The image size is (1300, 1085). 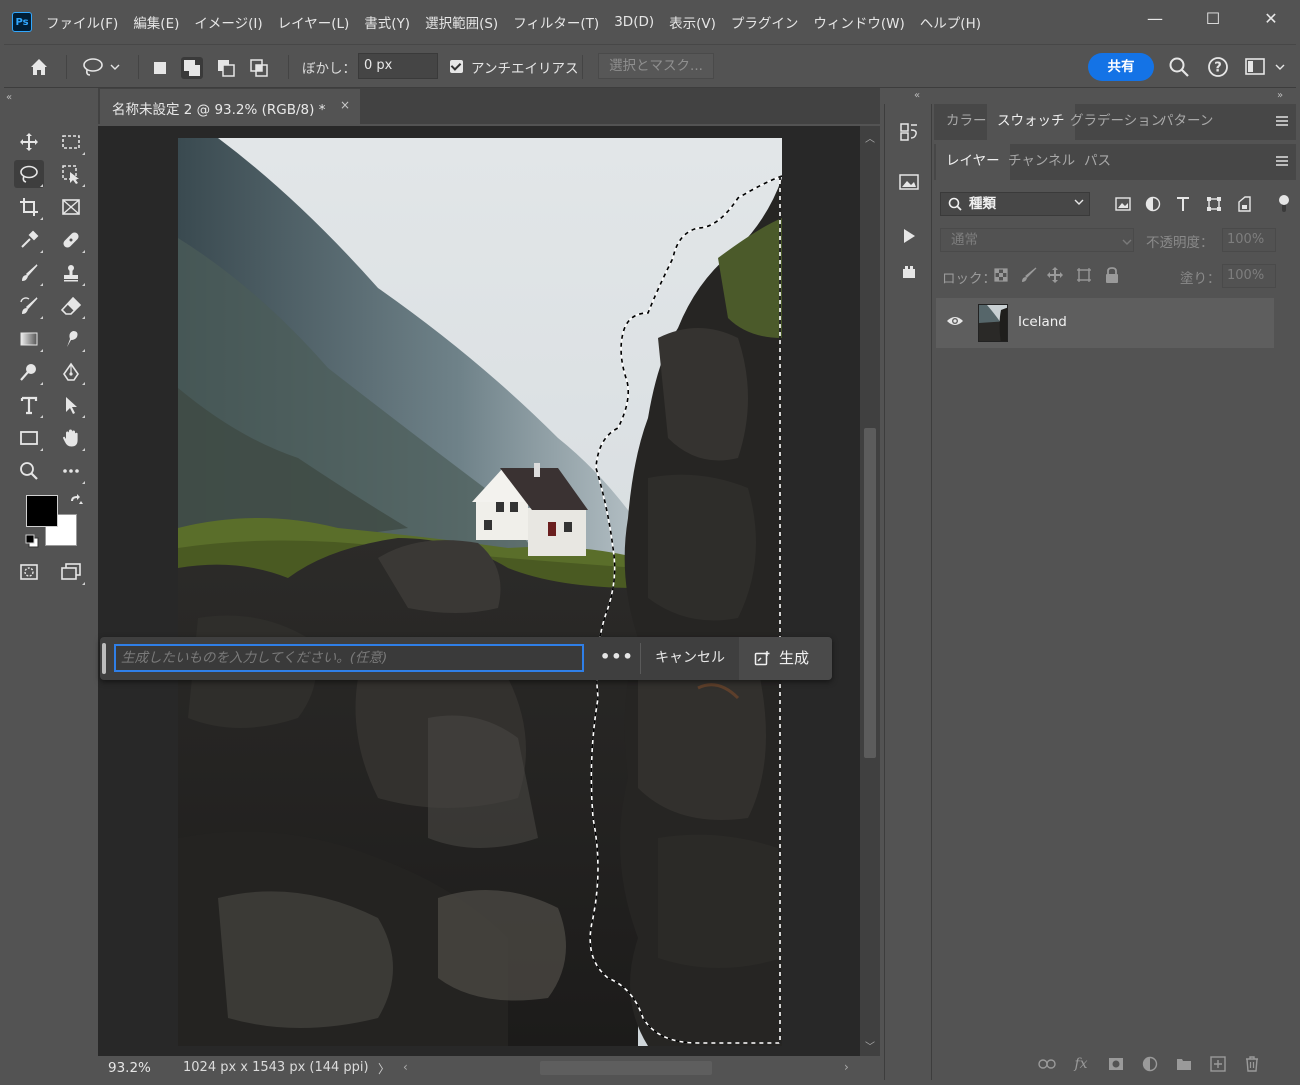 I want to click on foreground-color-swatch, so click(x=42, y=511).